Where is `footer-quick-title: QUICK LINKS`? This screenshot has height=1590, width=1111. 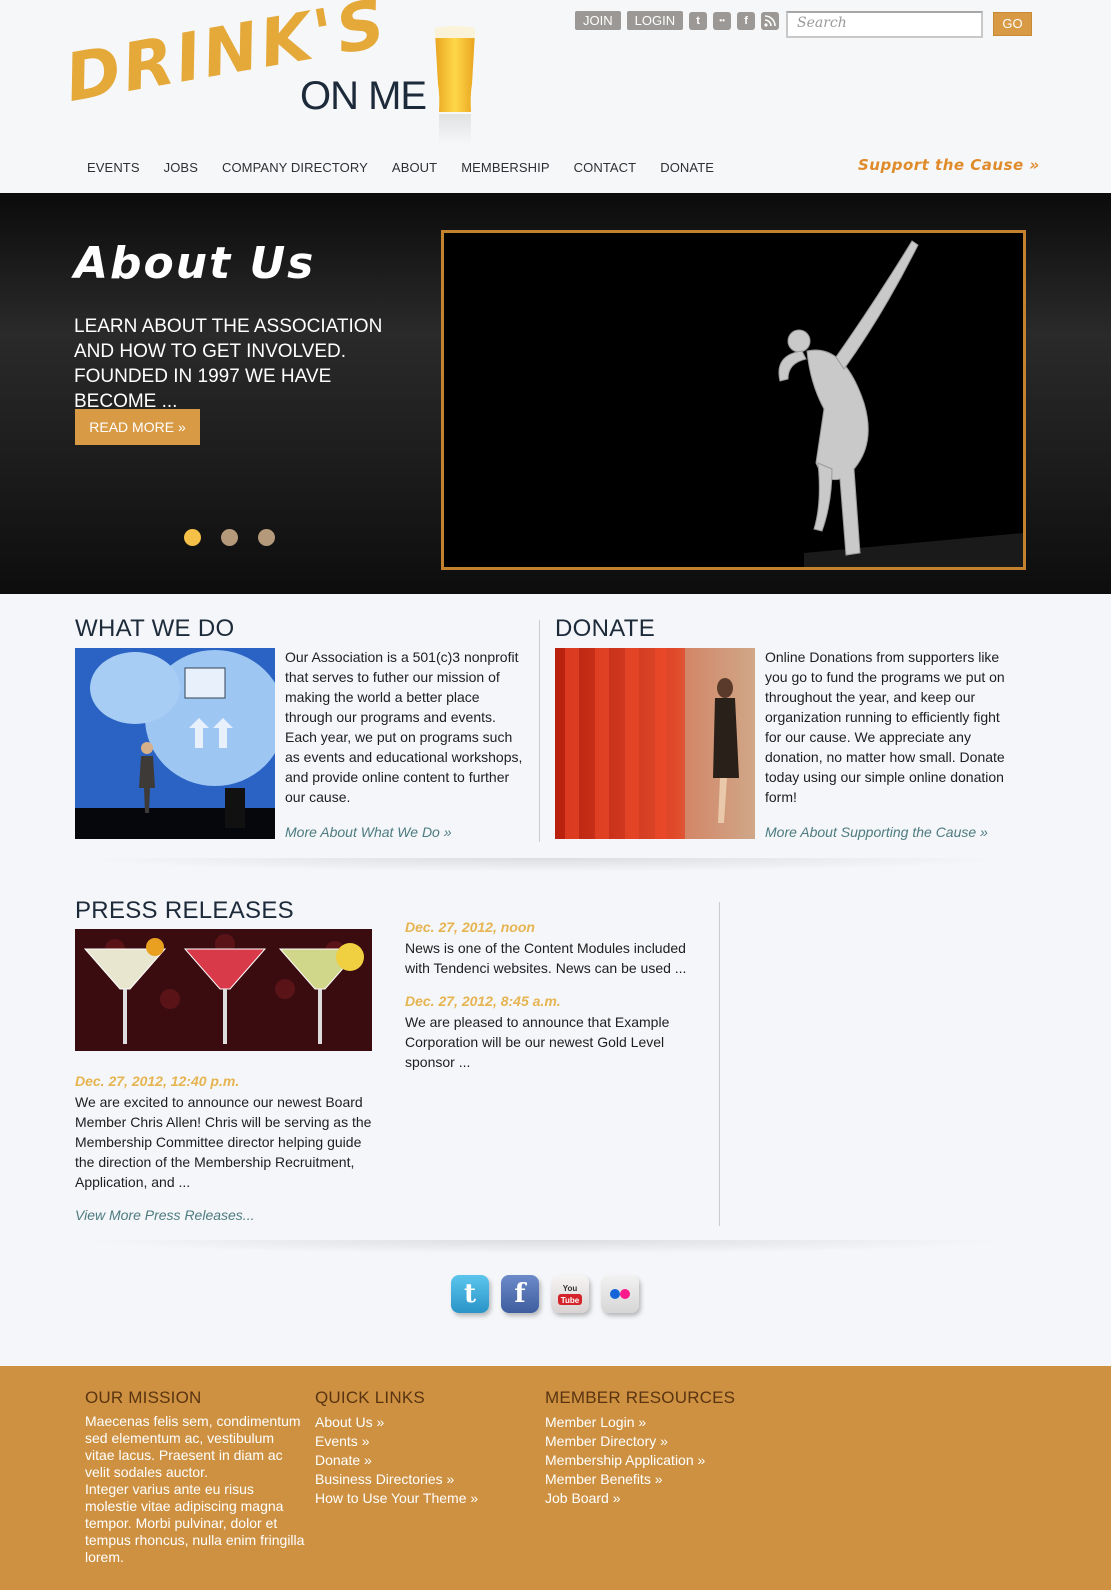 footer-quick-title: QUICK LINKS is located at coordinates (370, 1397).